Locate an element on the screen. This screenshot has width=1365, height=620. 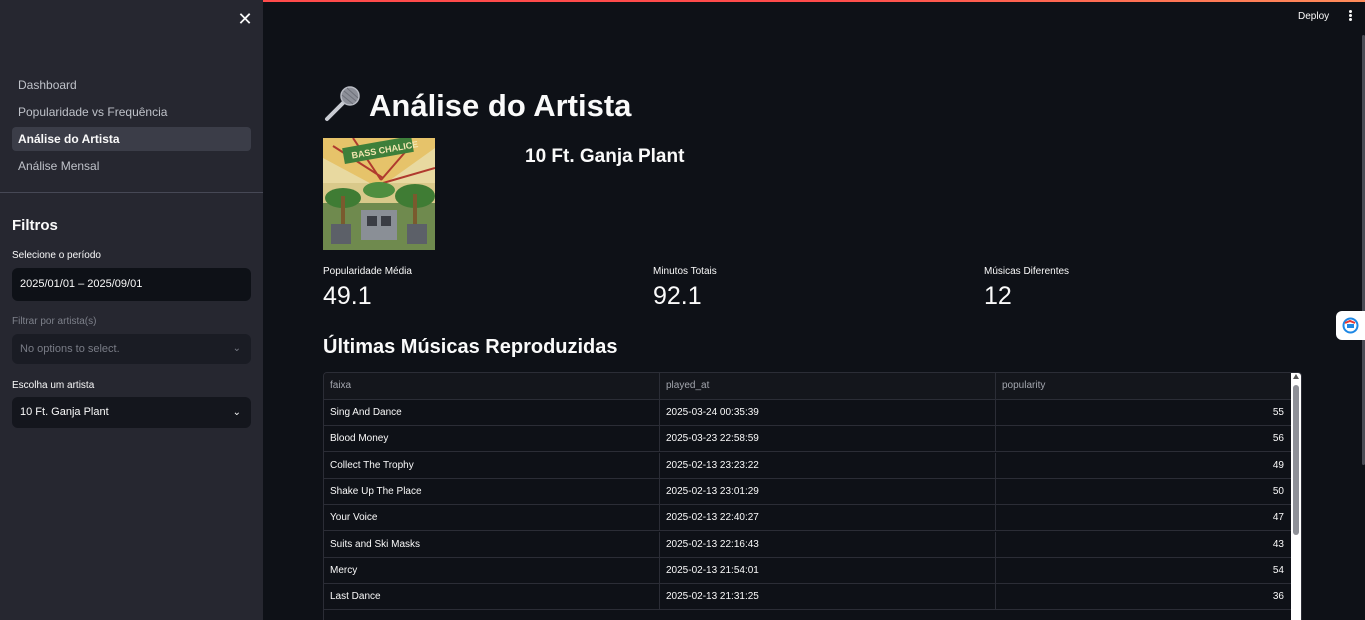
table-row: Your Voice 2025-02-13 22:40:27 47 is located at coordinates (808, 518).